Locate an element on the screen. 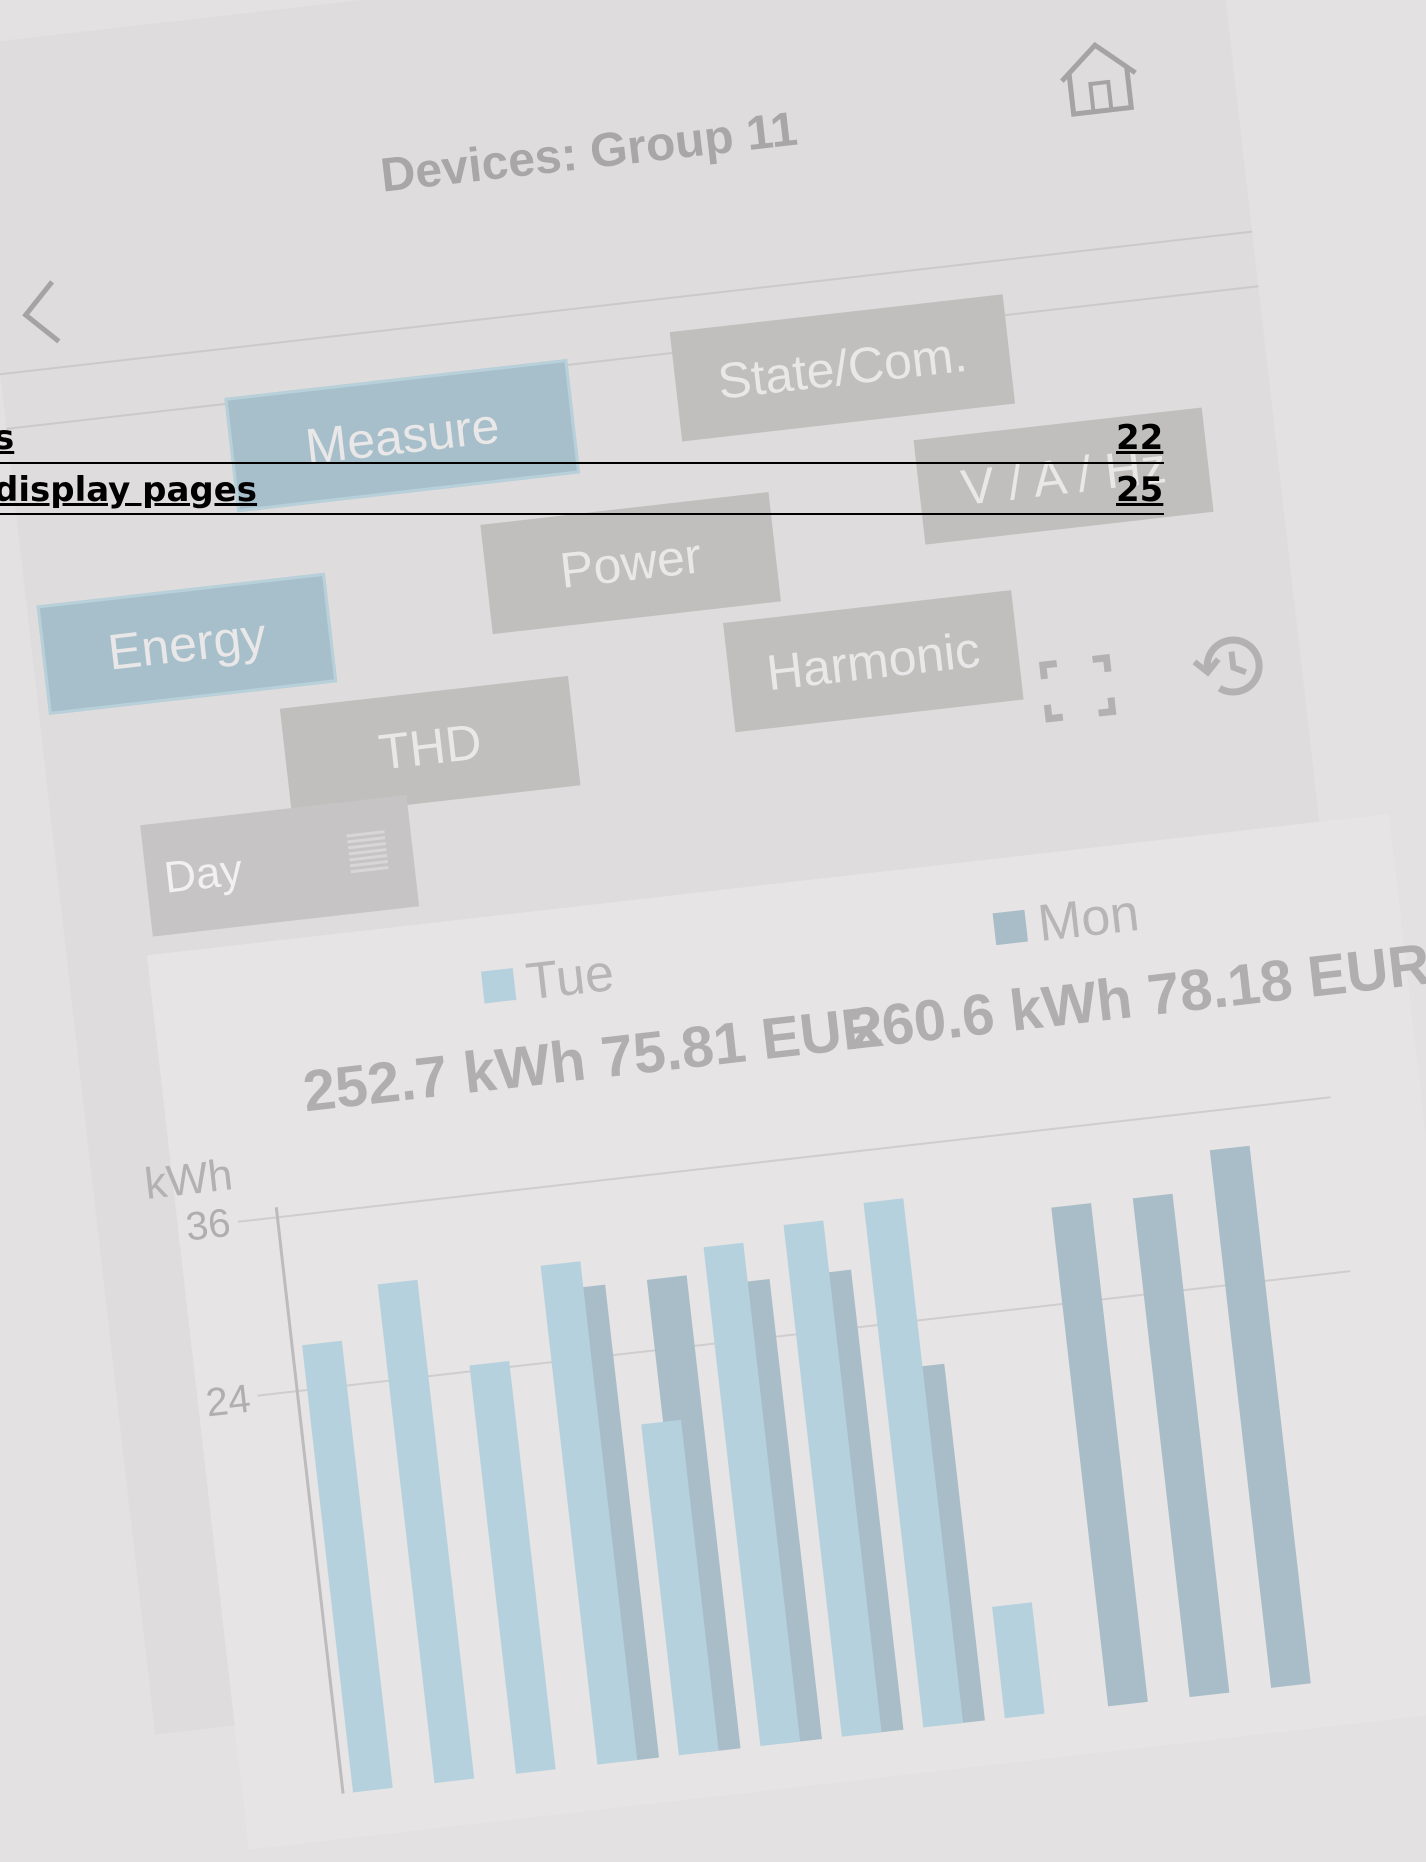  toc-entry-text: s is located at coordinates (7, 438).